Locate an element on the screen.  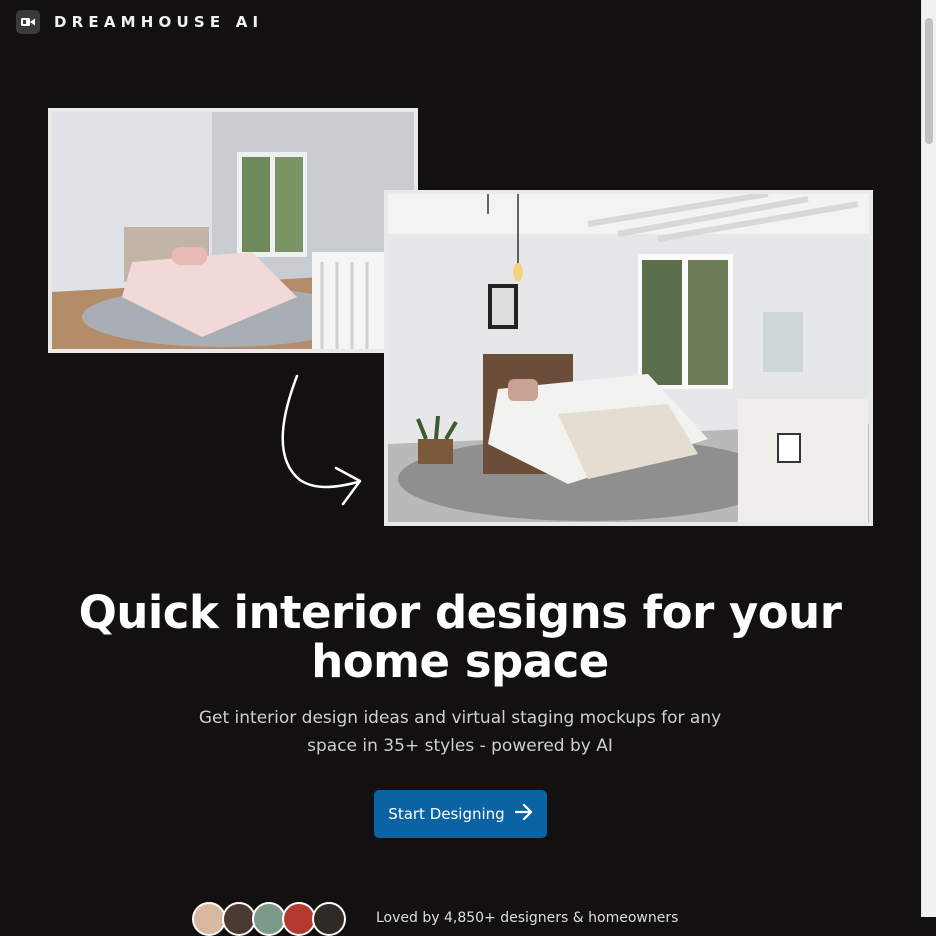
curved-arrow-icon is located at coordinates (320, 442).